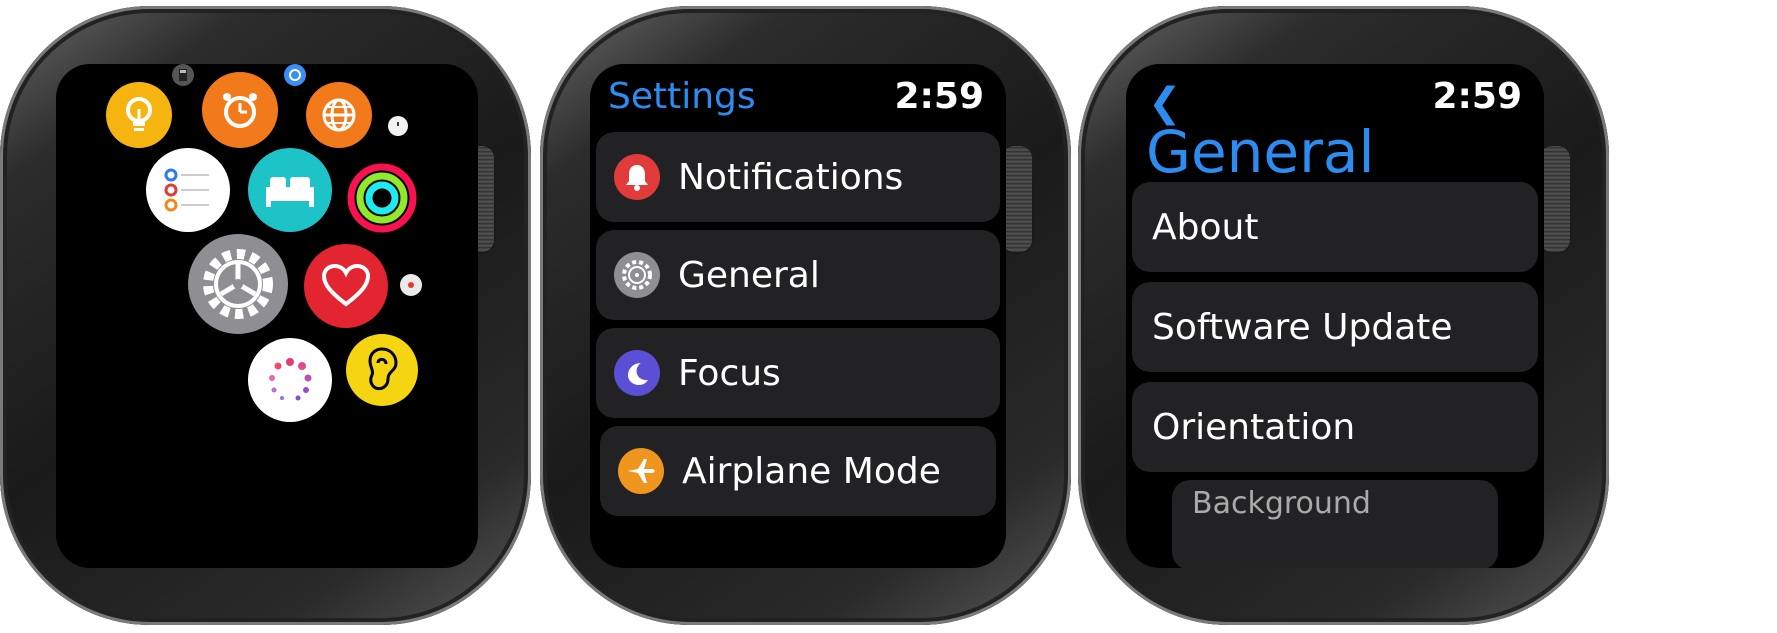 This screenshot has height=633, width=1777. What do you see at coordinates (1281, 503) in the screenshot?
I see `general-item-label: Background` at bounding box center [1281, 503].